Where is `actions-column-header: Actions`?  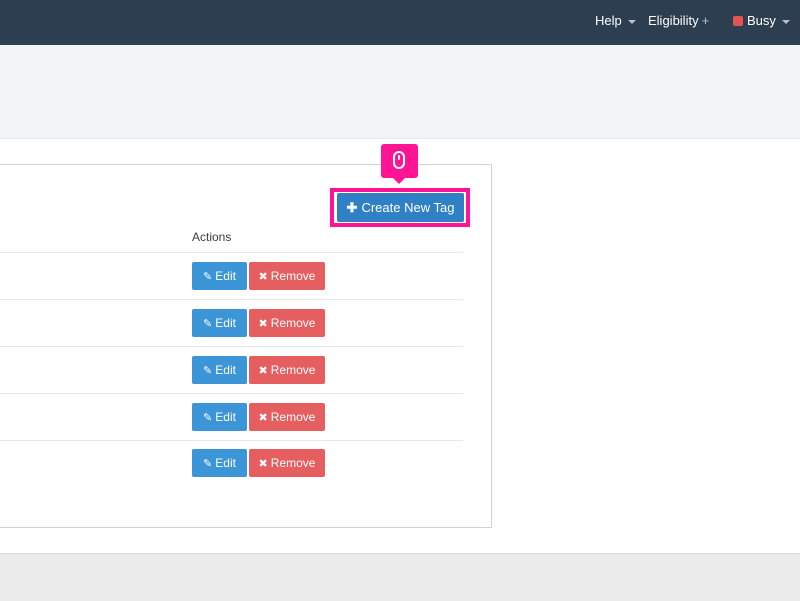
actions-column-header: Actions is located at coordinates (212, 237).